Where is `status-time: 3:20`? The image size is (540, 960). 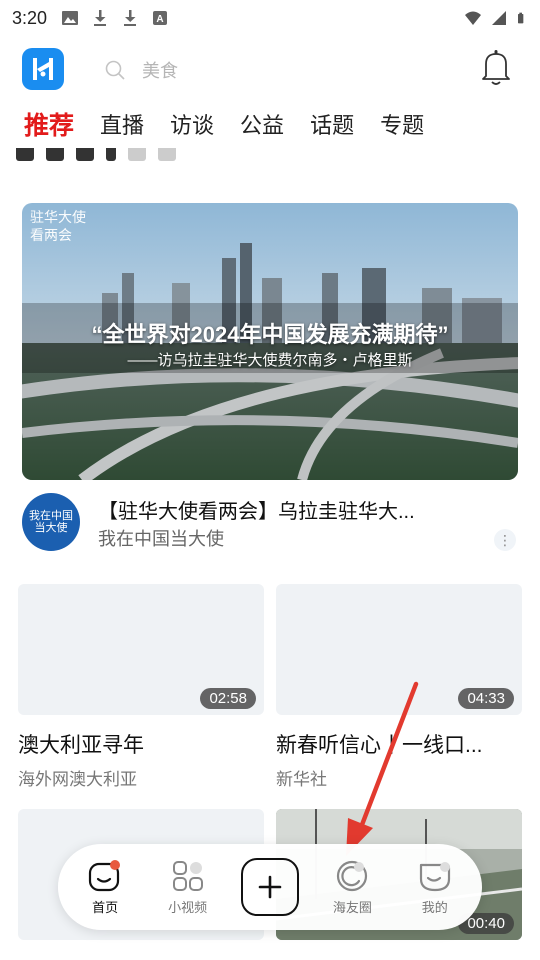 status-time: 3:20 is located at coordinates (30, 17).